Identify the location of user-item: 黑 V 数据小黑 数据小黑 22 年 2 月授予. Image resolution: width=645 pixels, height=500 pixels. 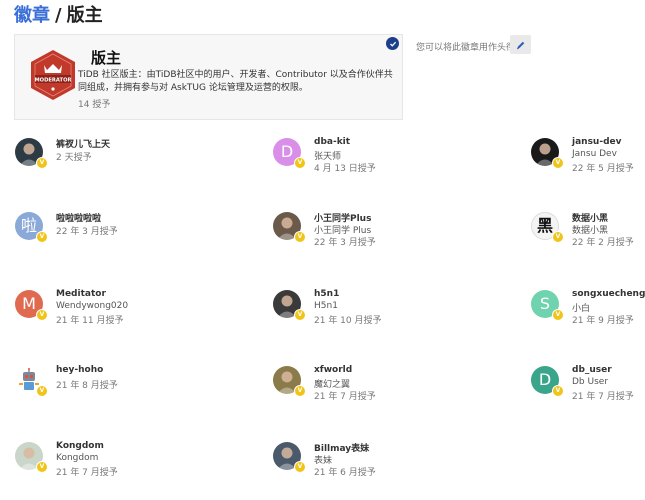
(588, 232).